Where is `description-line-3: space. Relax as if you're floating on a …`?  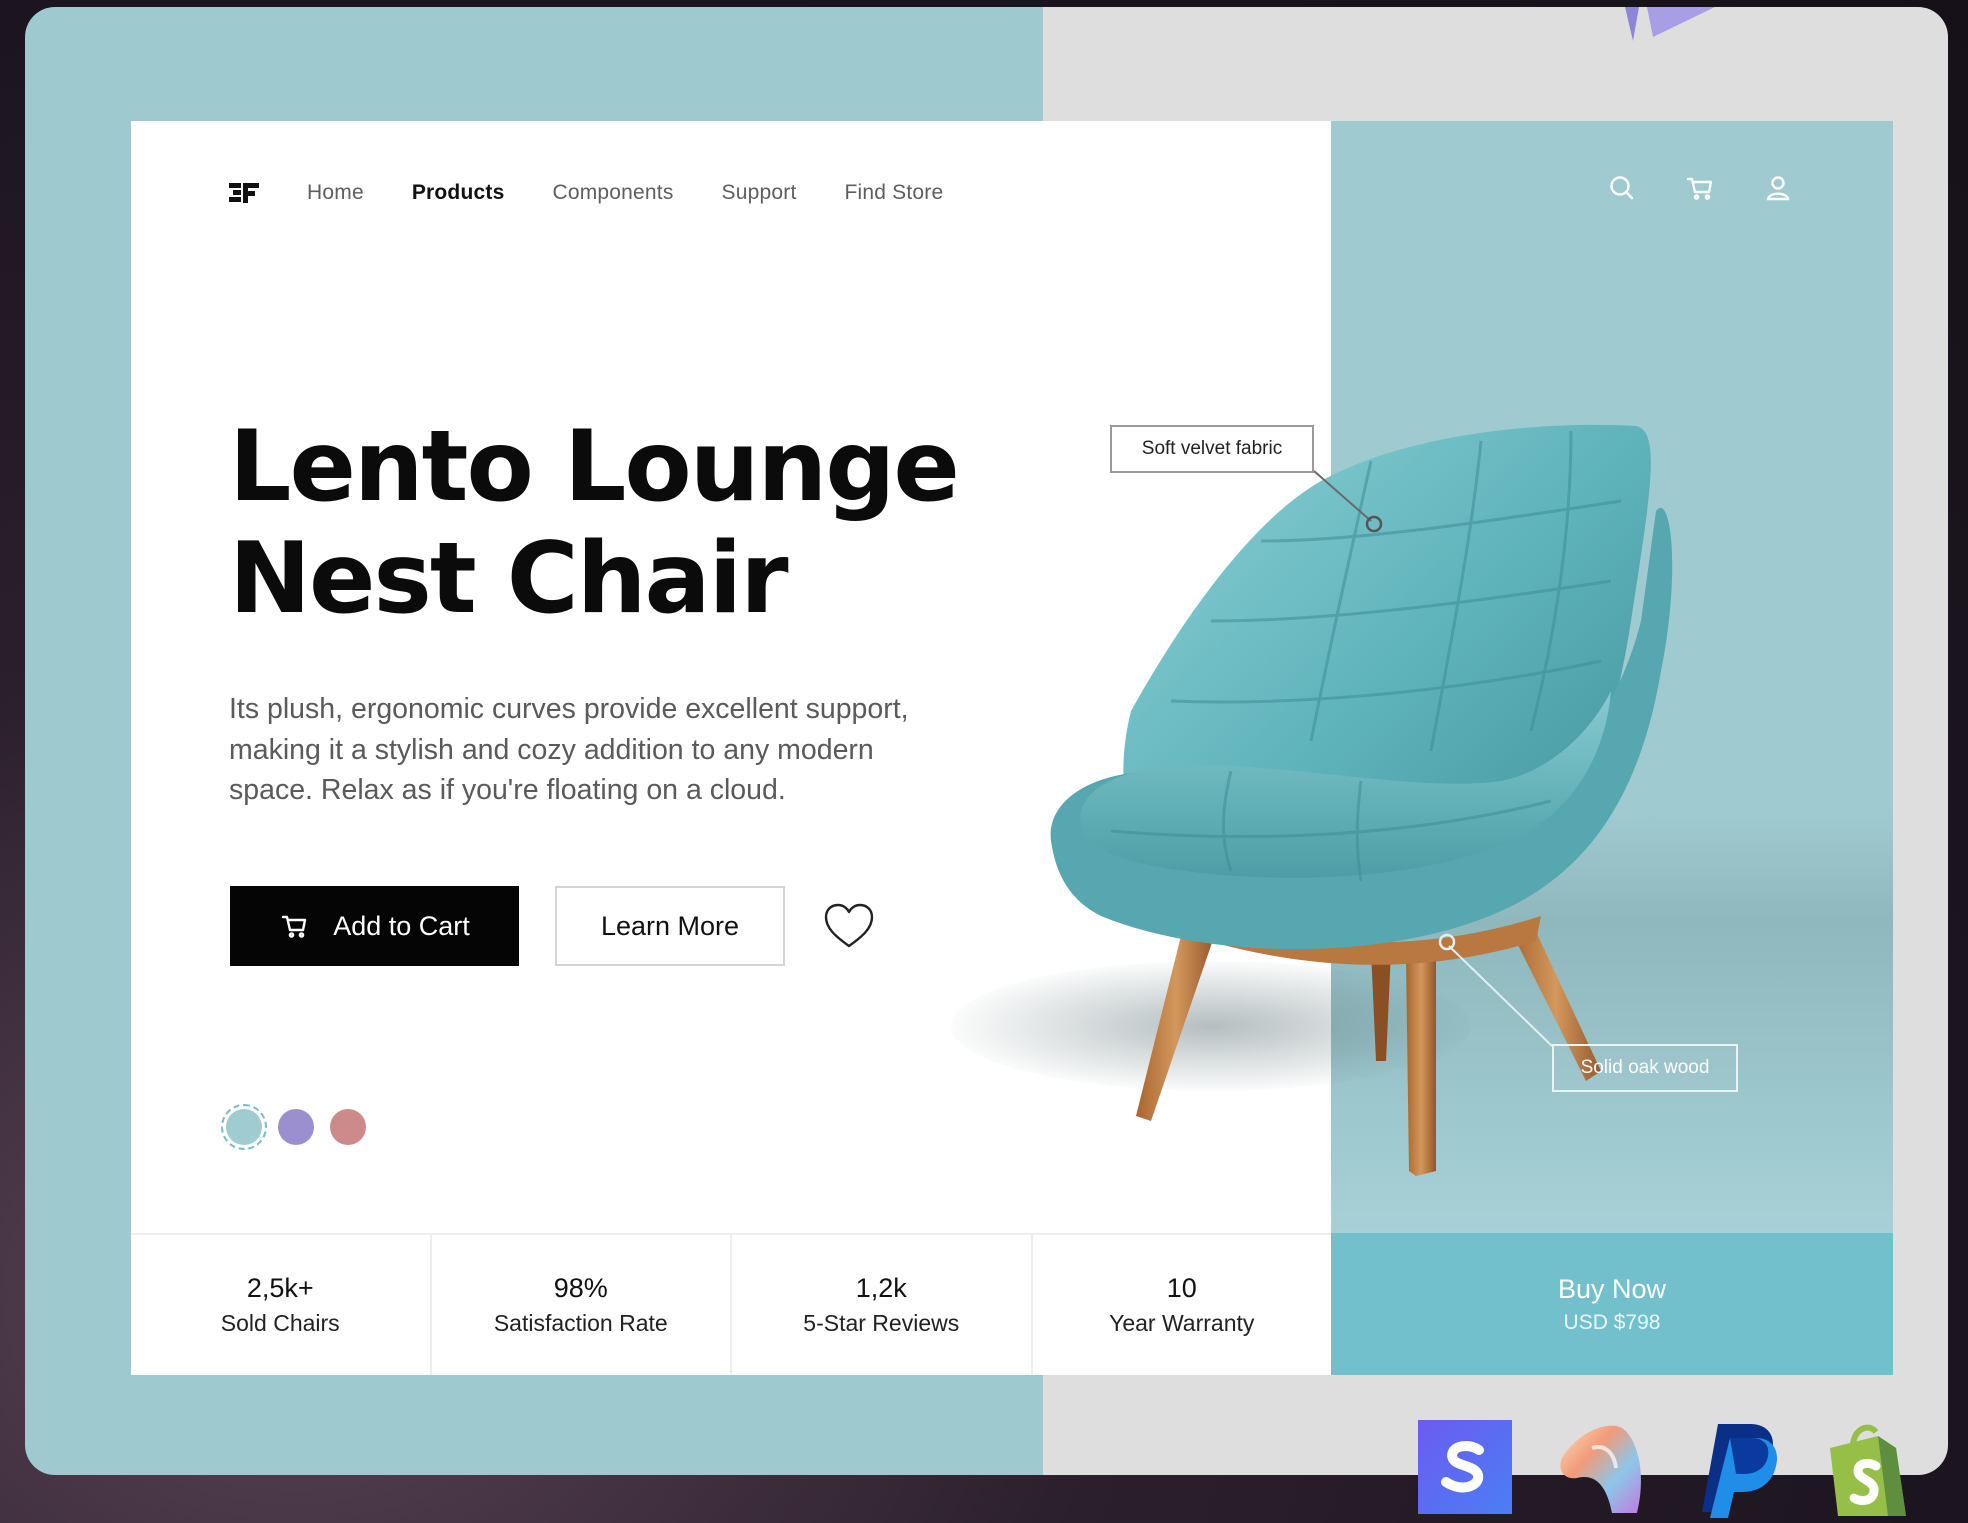 description-line-3: space. Relax as if you're floating on a … is located at coordinates (507, 790).